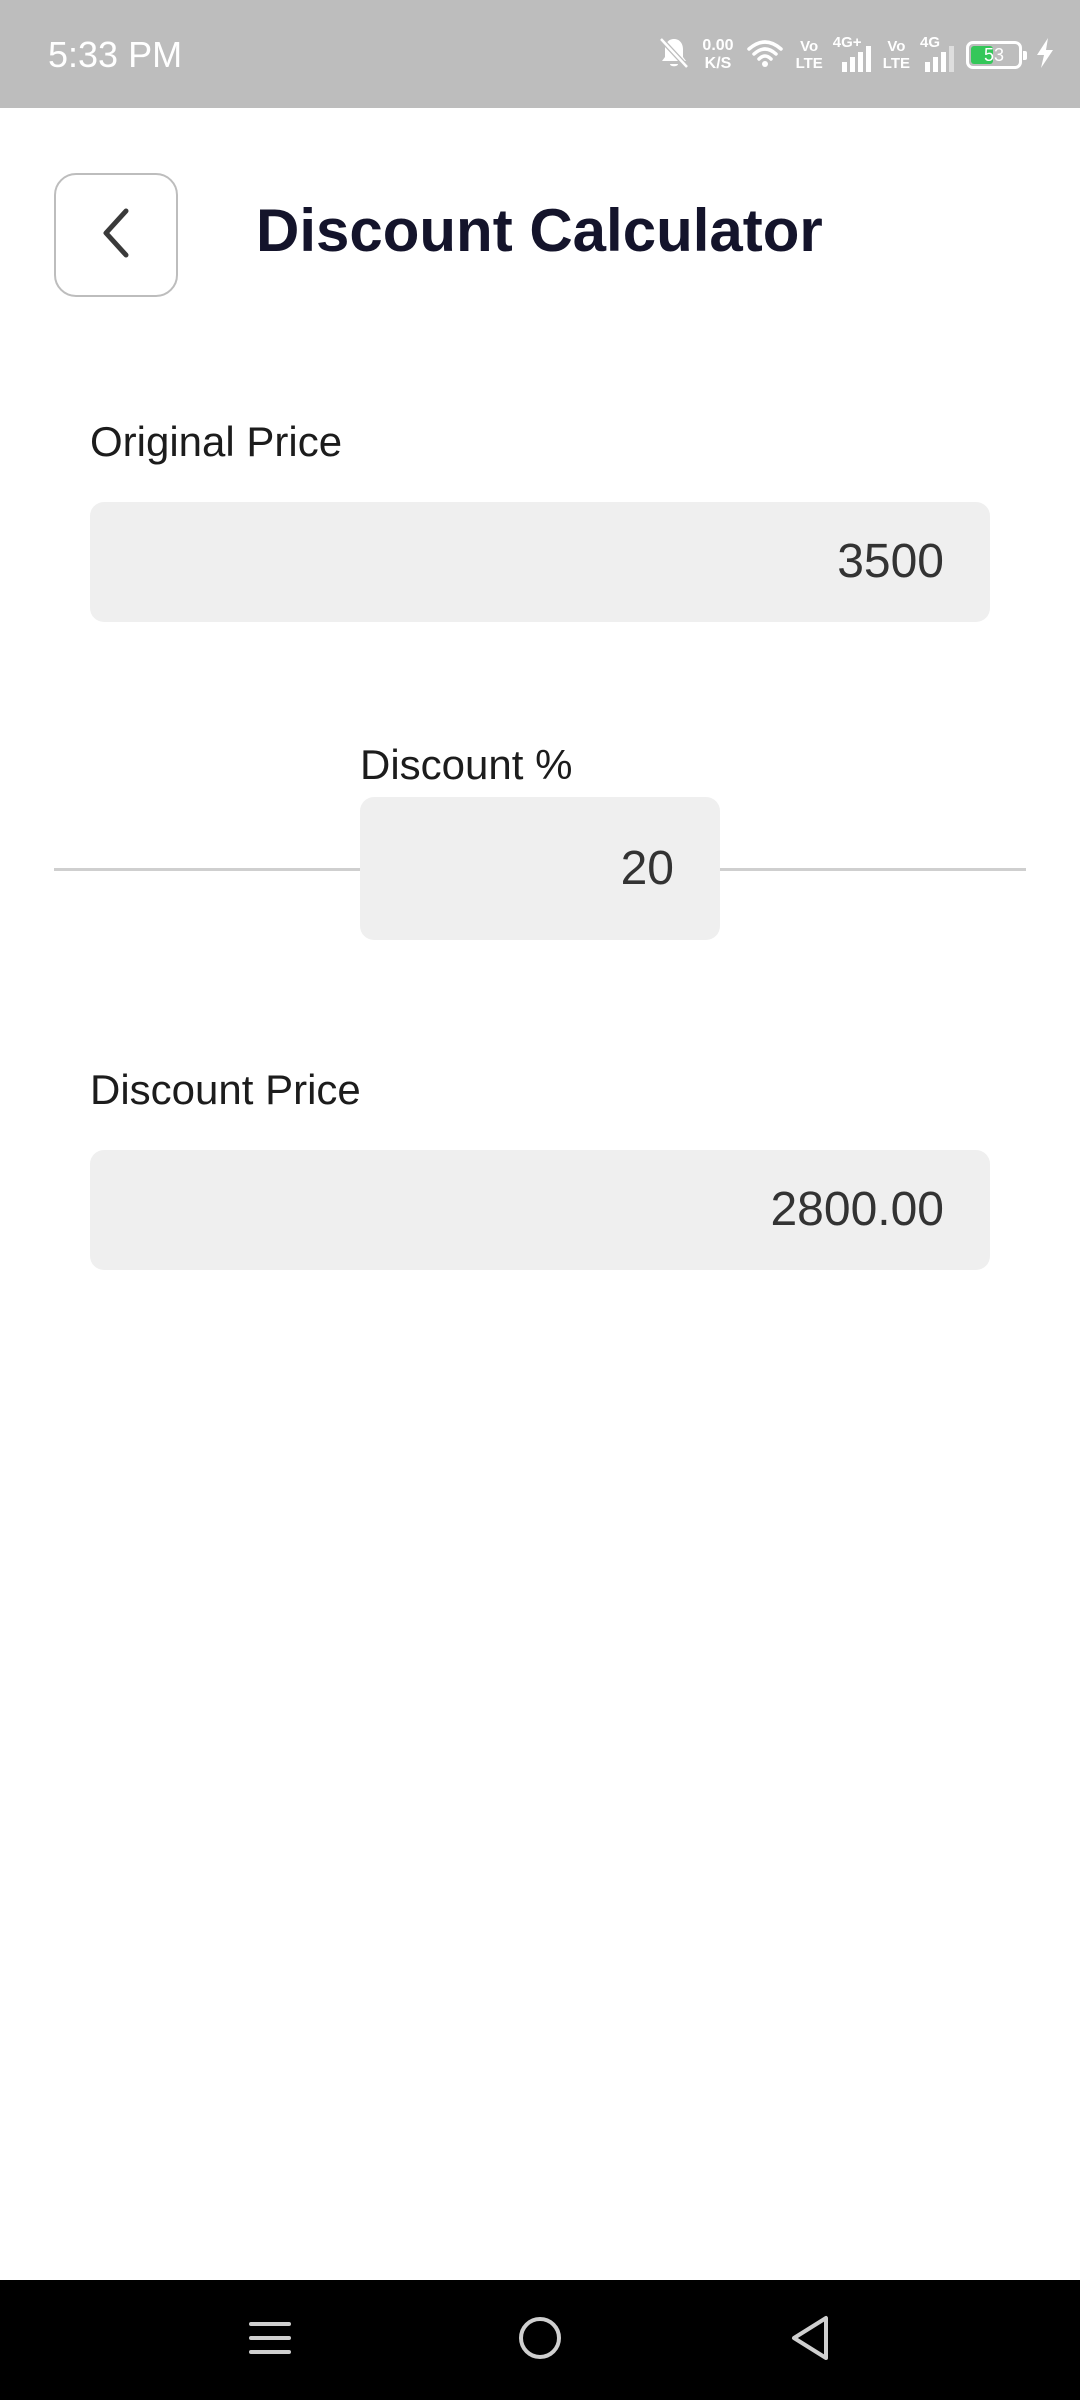 The width and height of the screenshot is (1080, 2400). I want to click on original-price-label: Original Price, so click(216, 441).